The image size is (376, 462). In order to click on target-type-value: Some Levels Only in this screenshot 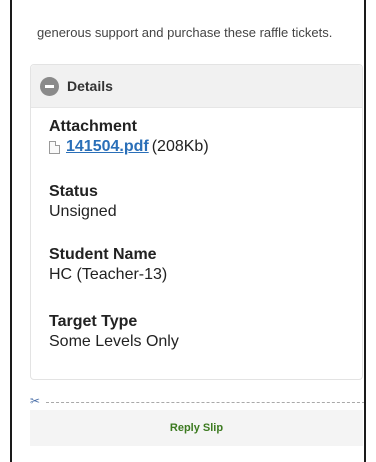, I will do `click(114, 341)`.